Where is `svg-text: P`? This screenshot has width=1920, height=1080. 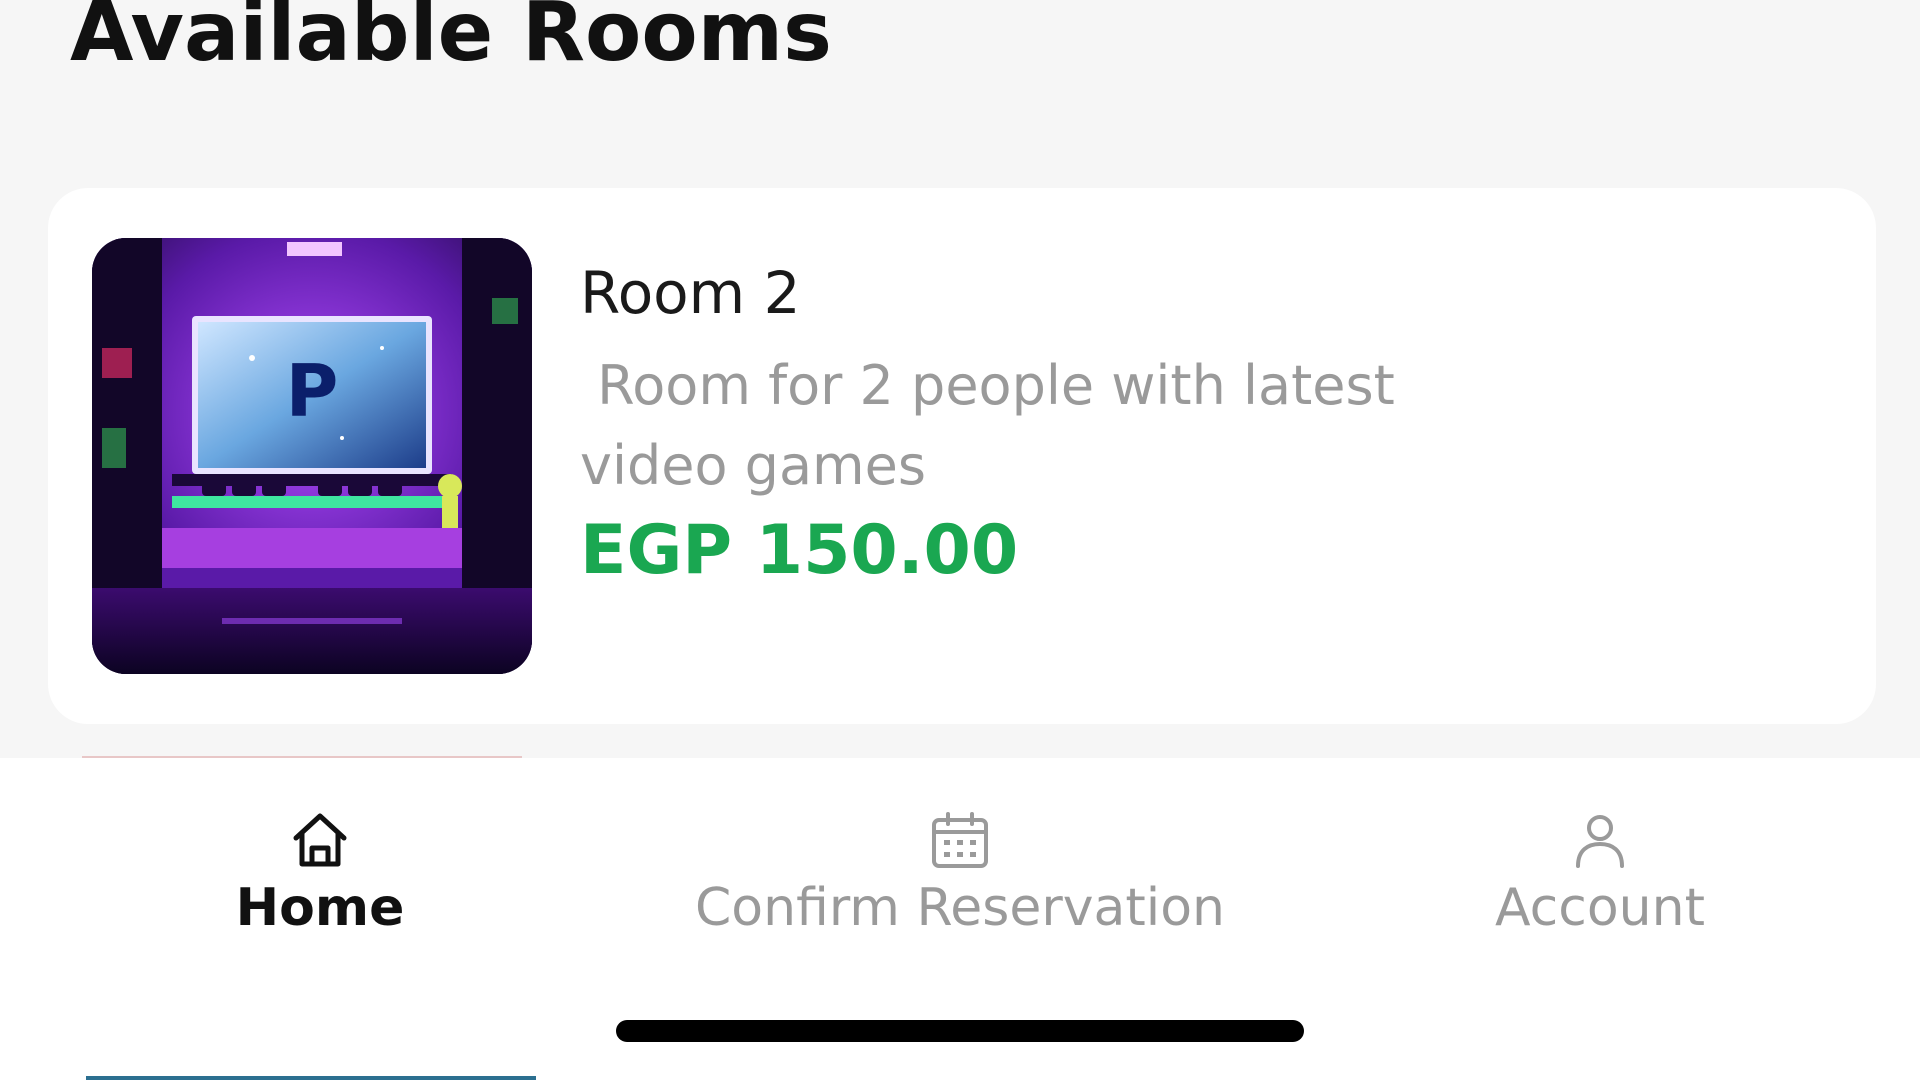
svg-text: P is located at coordinates (312, 391).